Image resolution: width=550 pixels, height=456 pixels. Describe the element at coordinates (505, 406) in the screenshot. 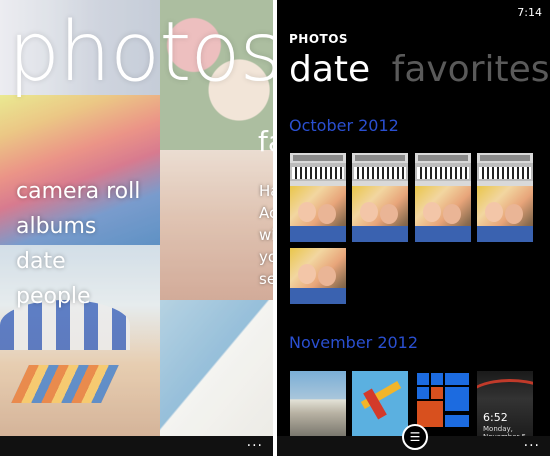

I see `photo-thumbnail: 6:52 Monday, November 5` at that location.